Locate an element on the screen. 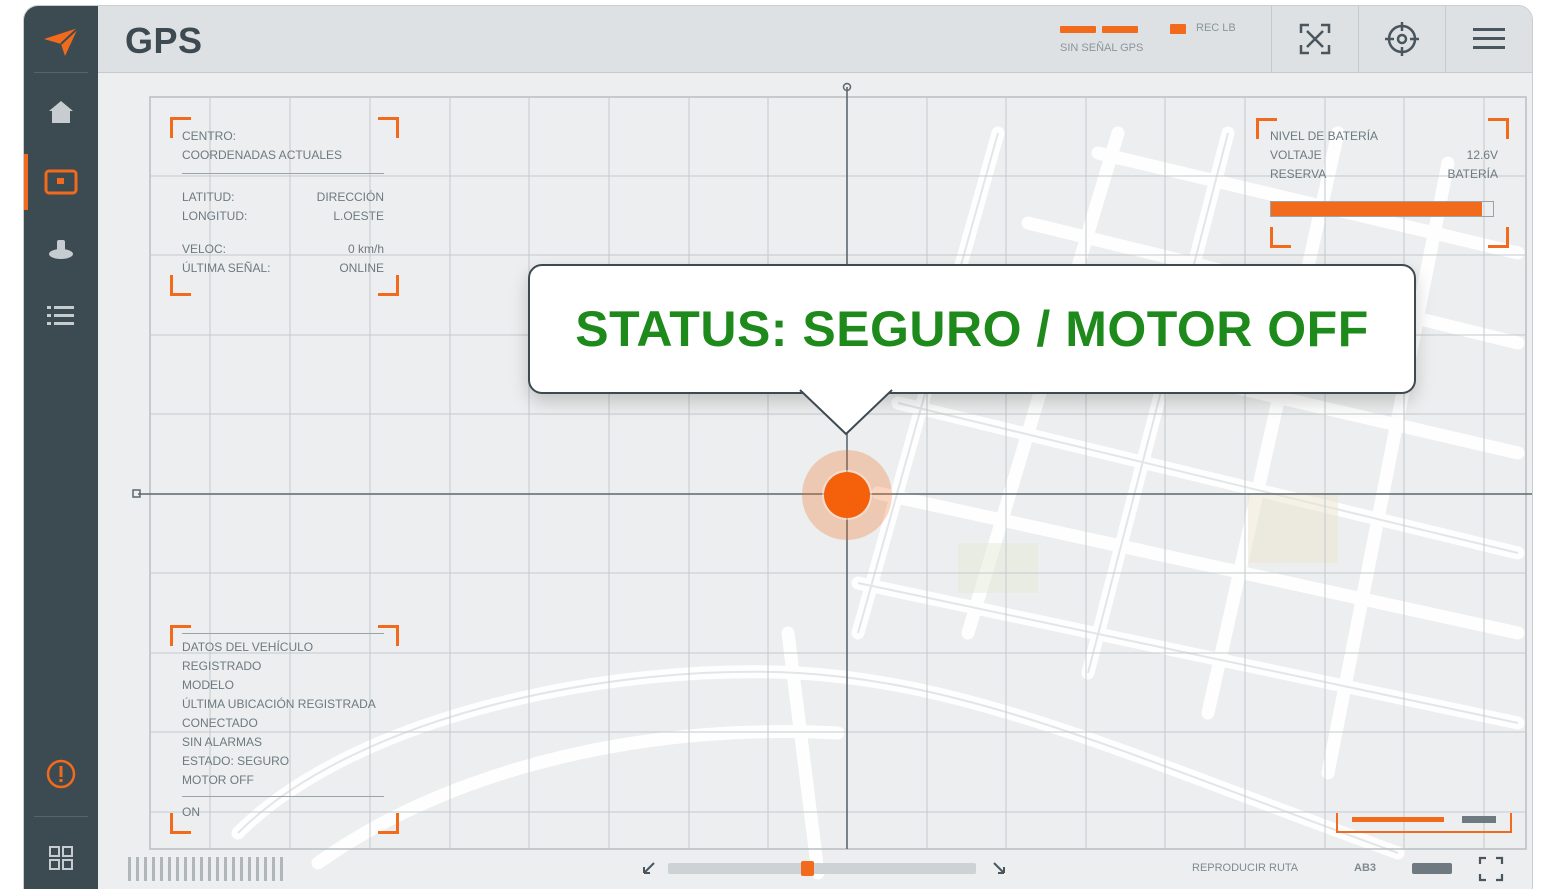 Image resolution: width=1546 pixels, height=889 pixels. timeline-slider is located at coordinates (822, 868).